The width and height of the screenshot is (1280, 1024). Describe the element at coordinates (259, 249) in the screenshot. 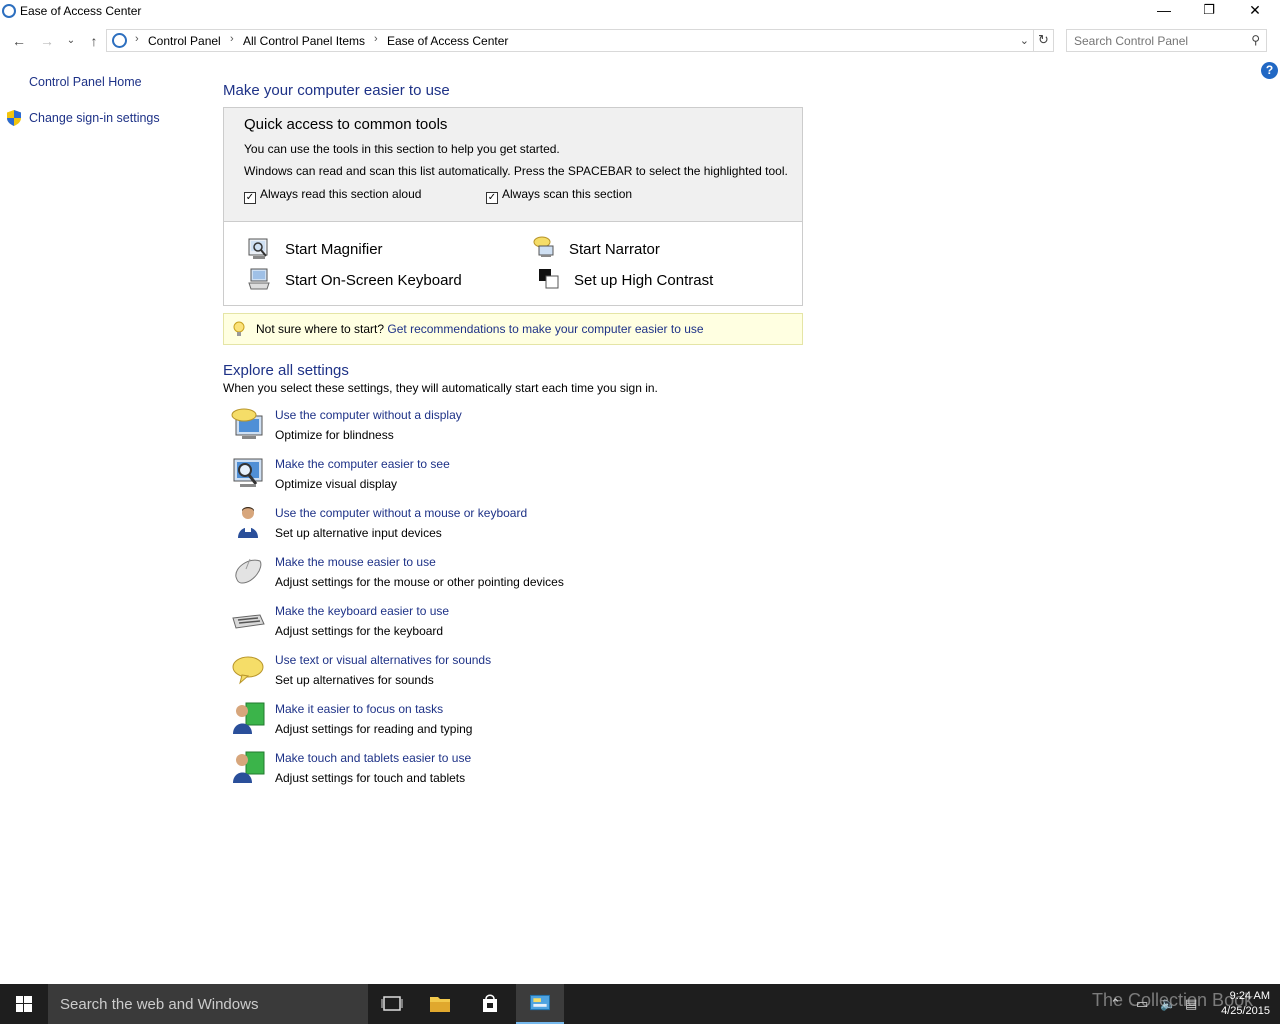

I see `magnifier-icon` at that location.